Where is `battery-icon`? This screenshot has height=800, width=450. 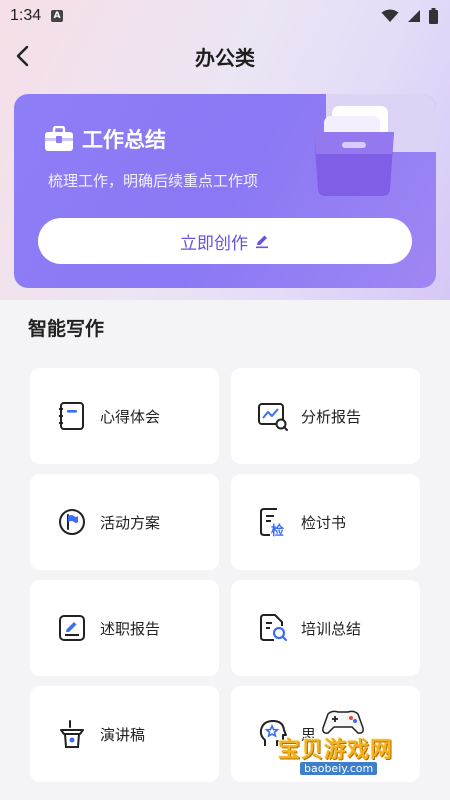 battery-icon is located at coordinates (433, 16).